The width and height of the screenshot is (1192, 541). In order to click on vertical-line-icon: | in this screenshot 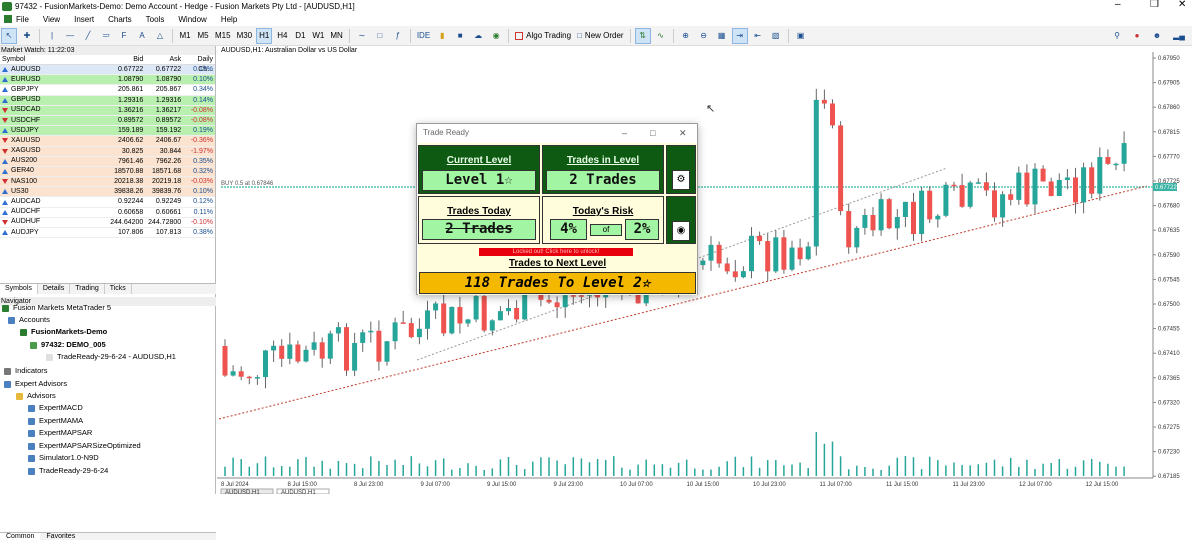, I will do `click(52, 36)`.